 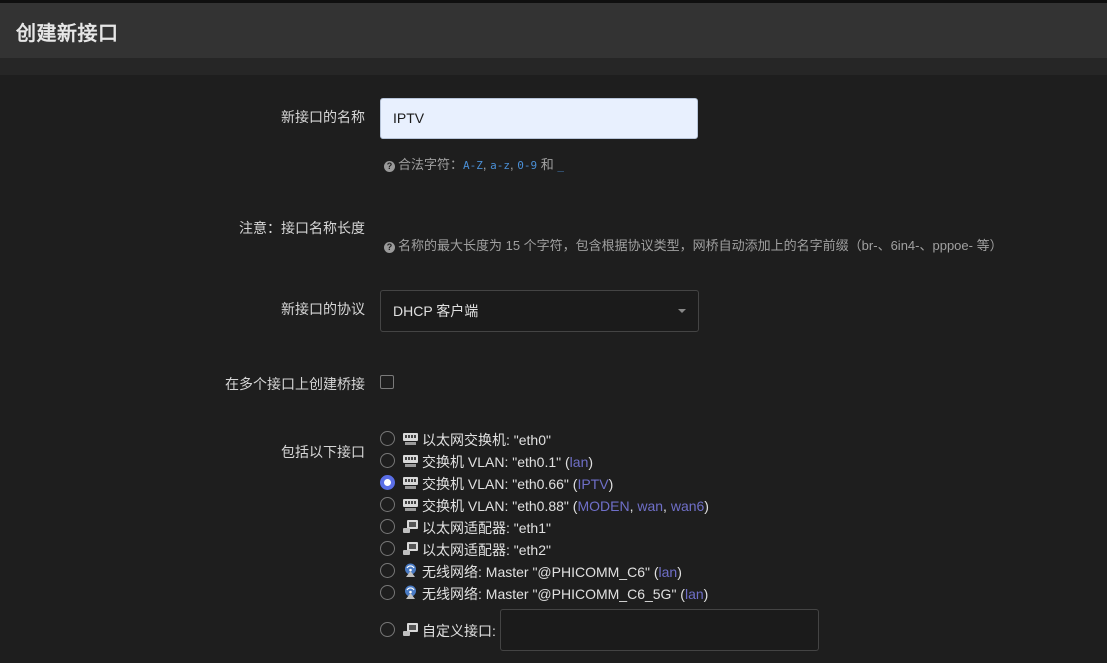 What do you see at coordinates (67, 34) in the screenshot?
I see `page-title: 创建新接口` at bounding box center [67, 34].